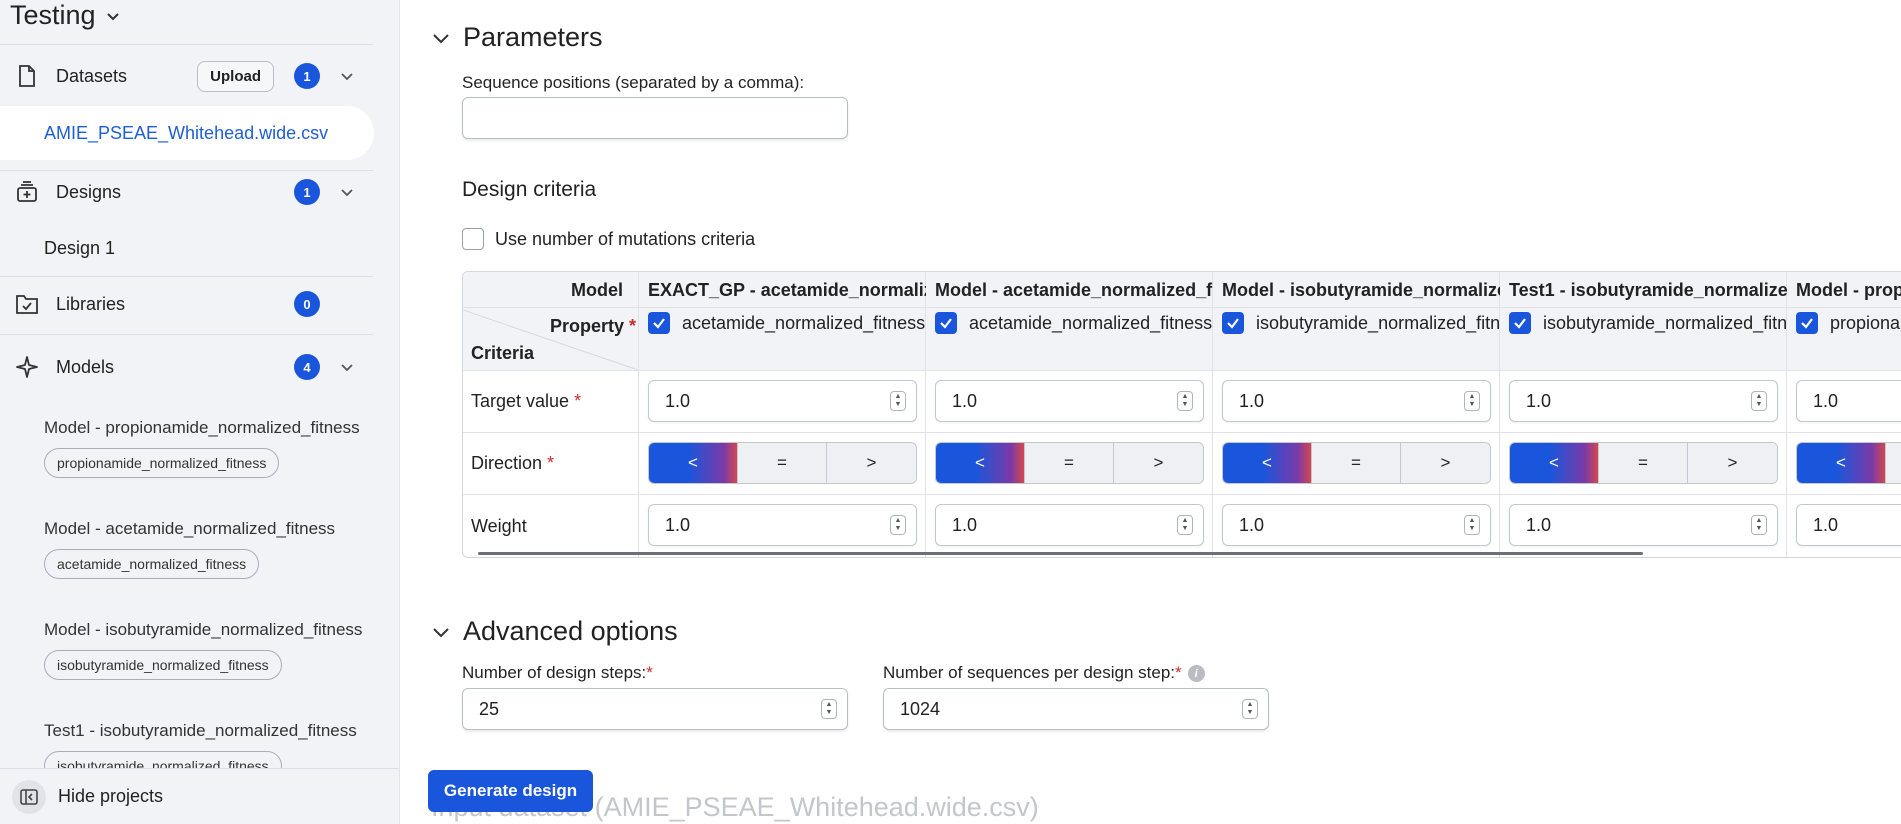 The width and height of the screenshot is (1901, 824). Describe the element at coordinates (529, 189) in the screenshot. I see `design-criteria-title: Design criteria` at that location.